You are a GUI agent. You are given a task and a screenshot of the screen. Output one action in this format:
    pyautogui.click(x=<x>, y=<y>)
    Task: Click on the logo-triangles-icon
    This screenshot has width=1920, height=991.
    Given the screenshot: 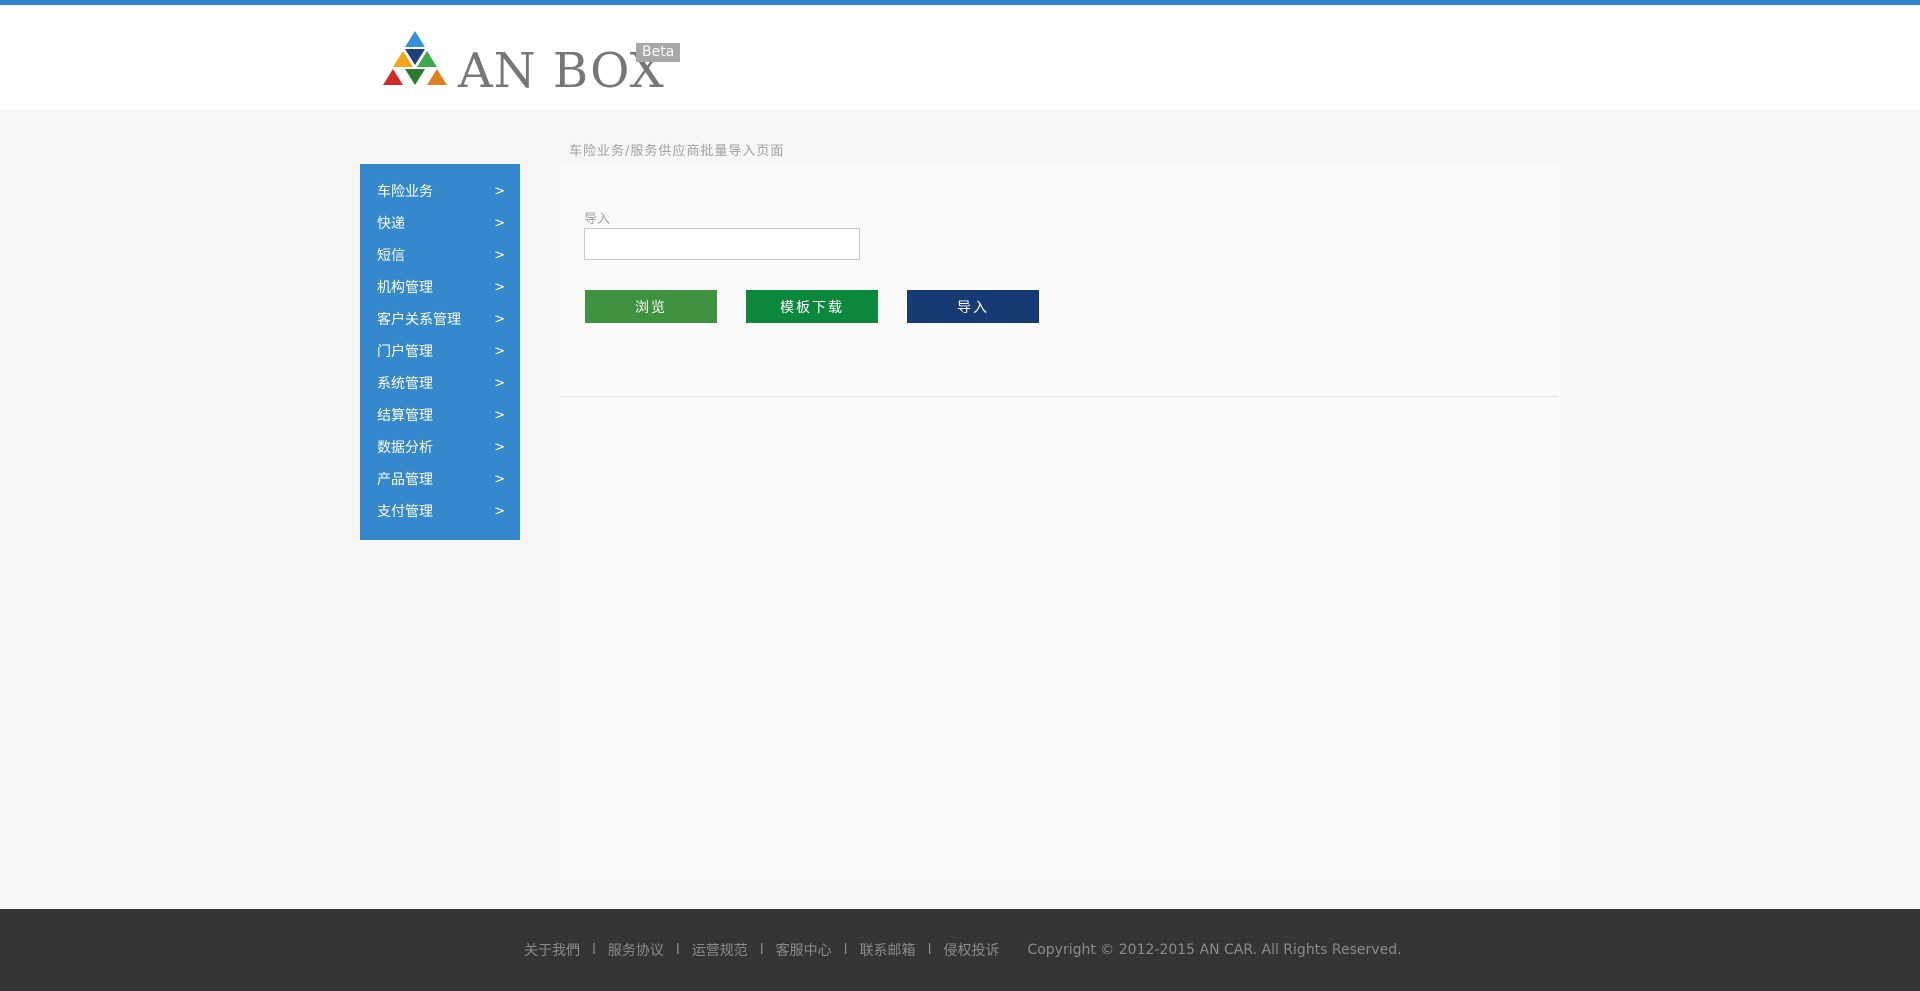 What is the action you would take?
    pyautogui.click(x=415, y=58)
    